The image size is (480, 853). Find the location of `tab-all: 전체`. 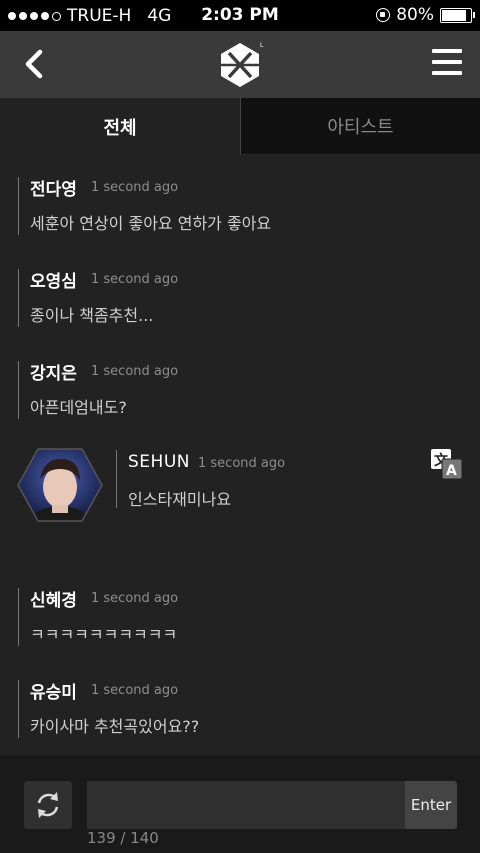

tab-all: 전체 is located at coordinates (120, 126).